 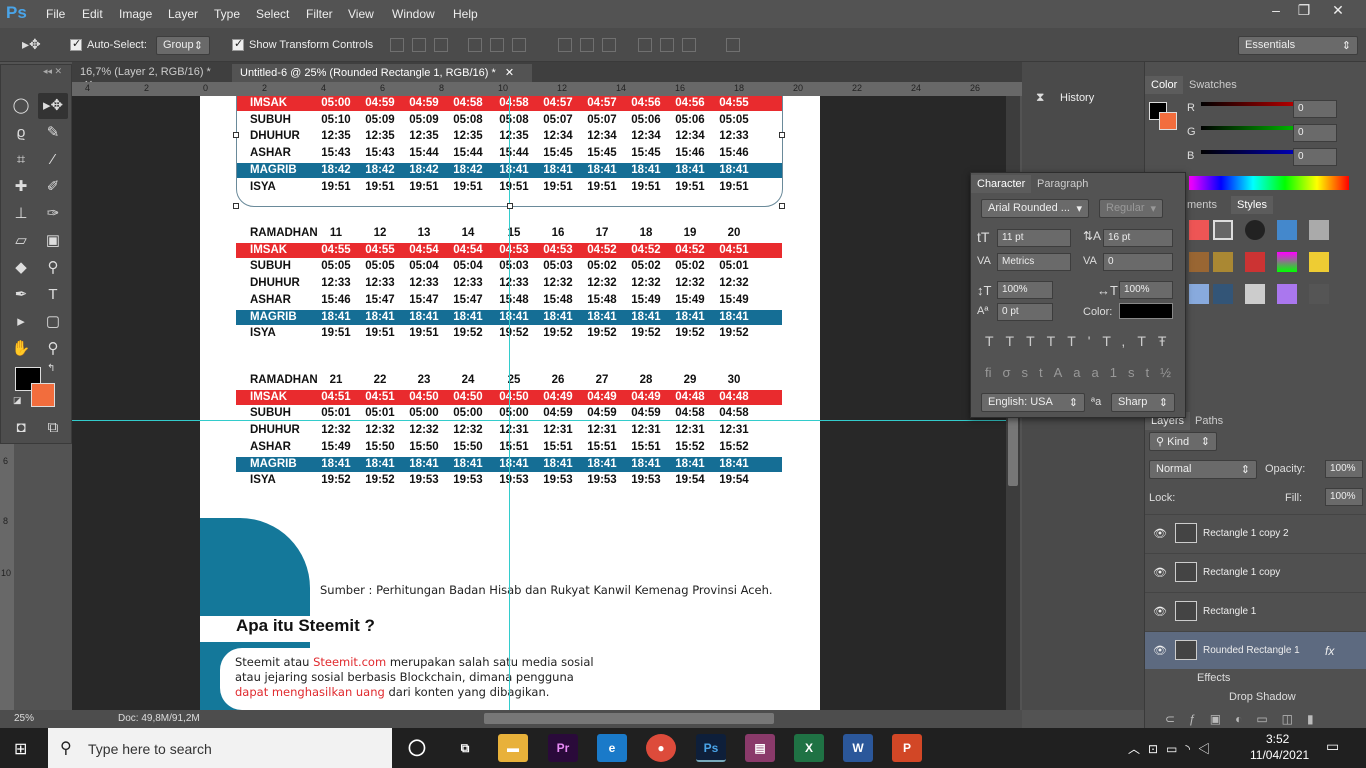 What do you see at coordinates (1143, 402) in the screenshot?
I see `anti-alias-dropdown: Sharp ⇕` at bounding box center [1143, 402].